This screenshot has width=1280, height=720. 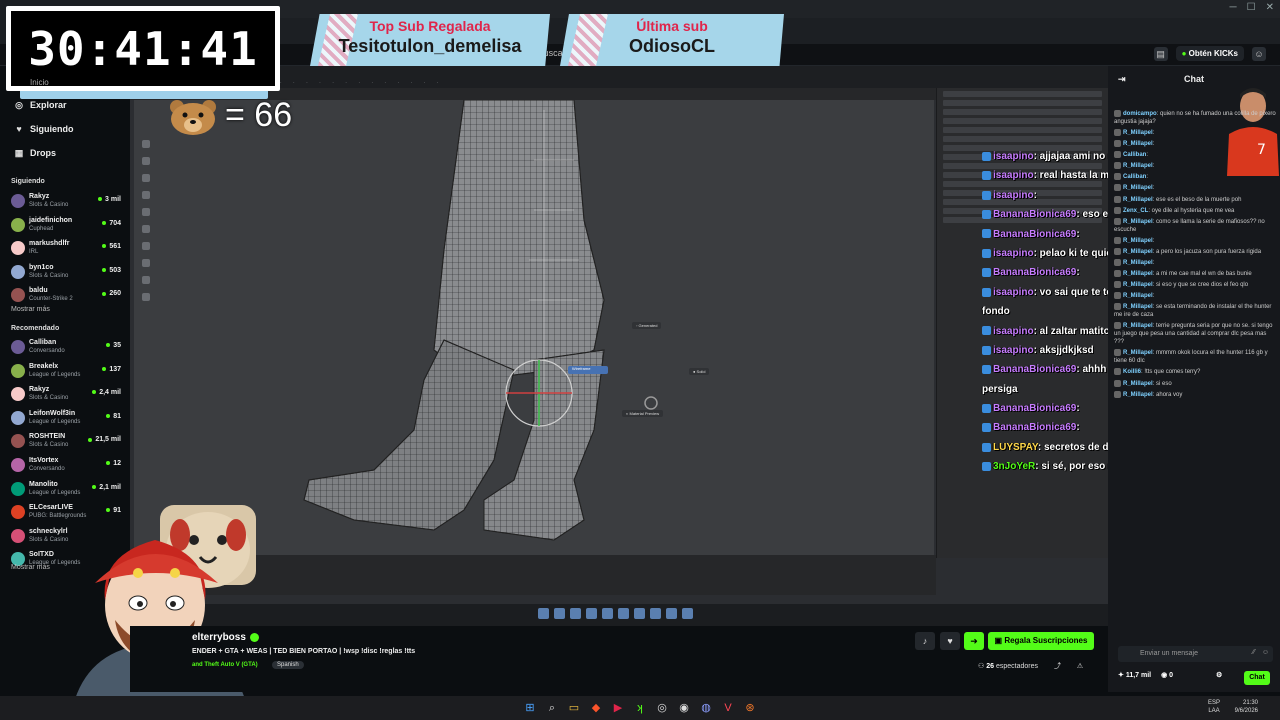 I want to click on home-link: Inicio, so click(x=39, y=82).